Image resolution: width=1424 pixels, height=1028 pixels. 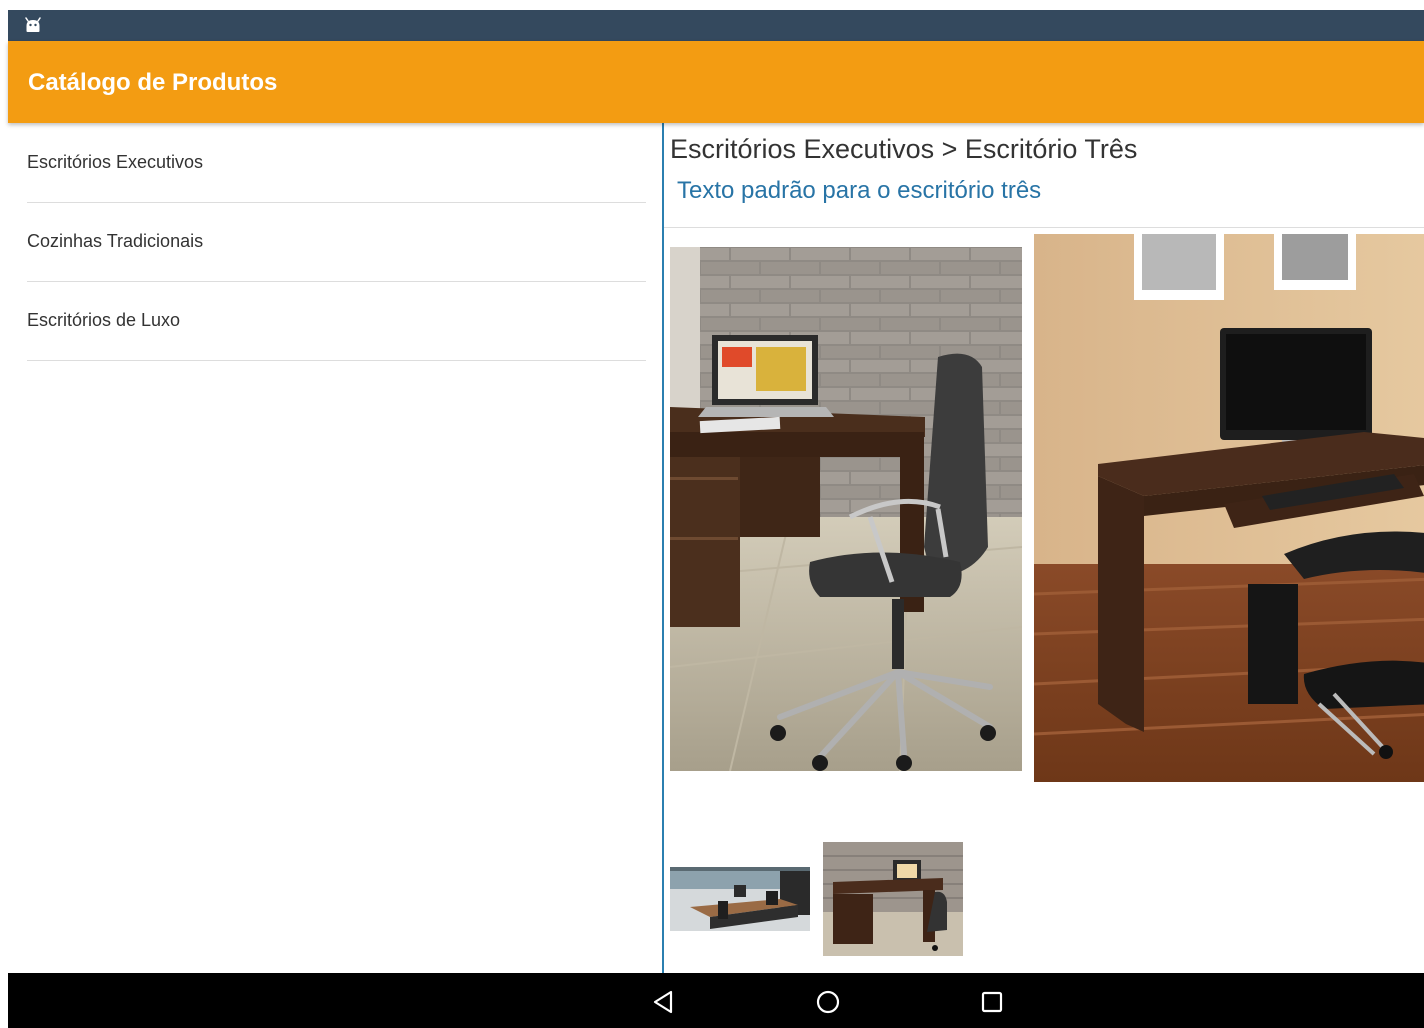 I want to click on menu-item-escritorios-de-luxo: Escritórios de Luxo, so click(x=336, y=321).